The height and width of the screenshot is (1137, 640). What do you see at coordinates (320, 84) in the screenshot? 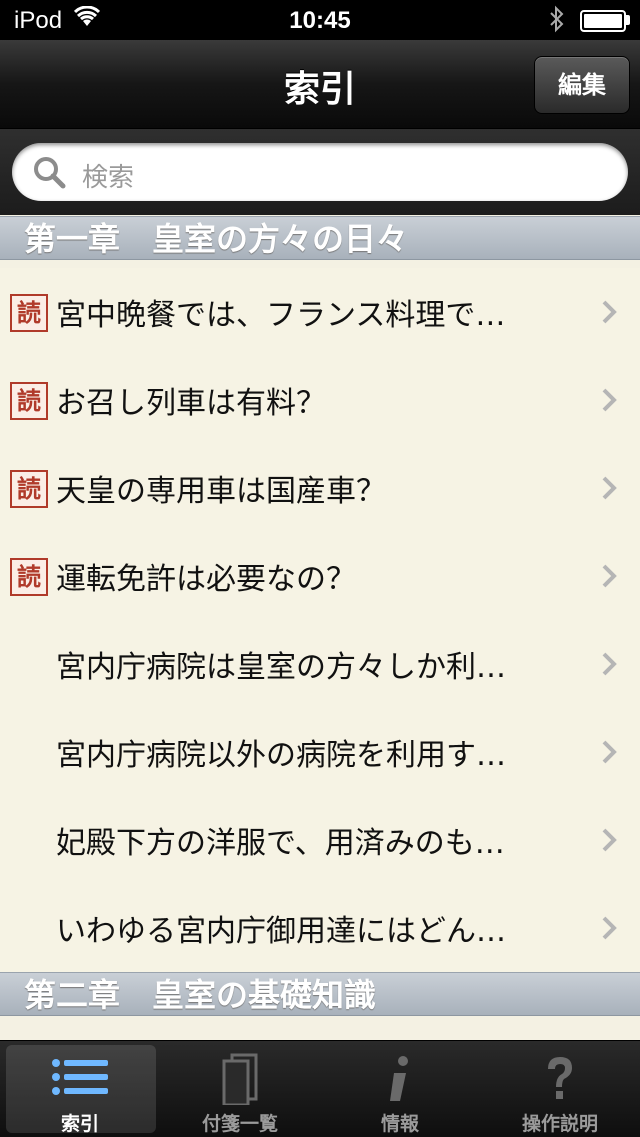
I see `navigation-bar: 索引 編集` at bounding box center [320, 84].